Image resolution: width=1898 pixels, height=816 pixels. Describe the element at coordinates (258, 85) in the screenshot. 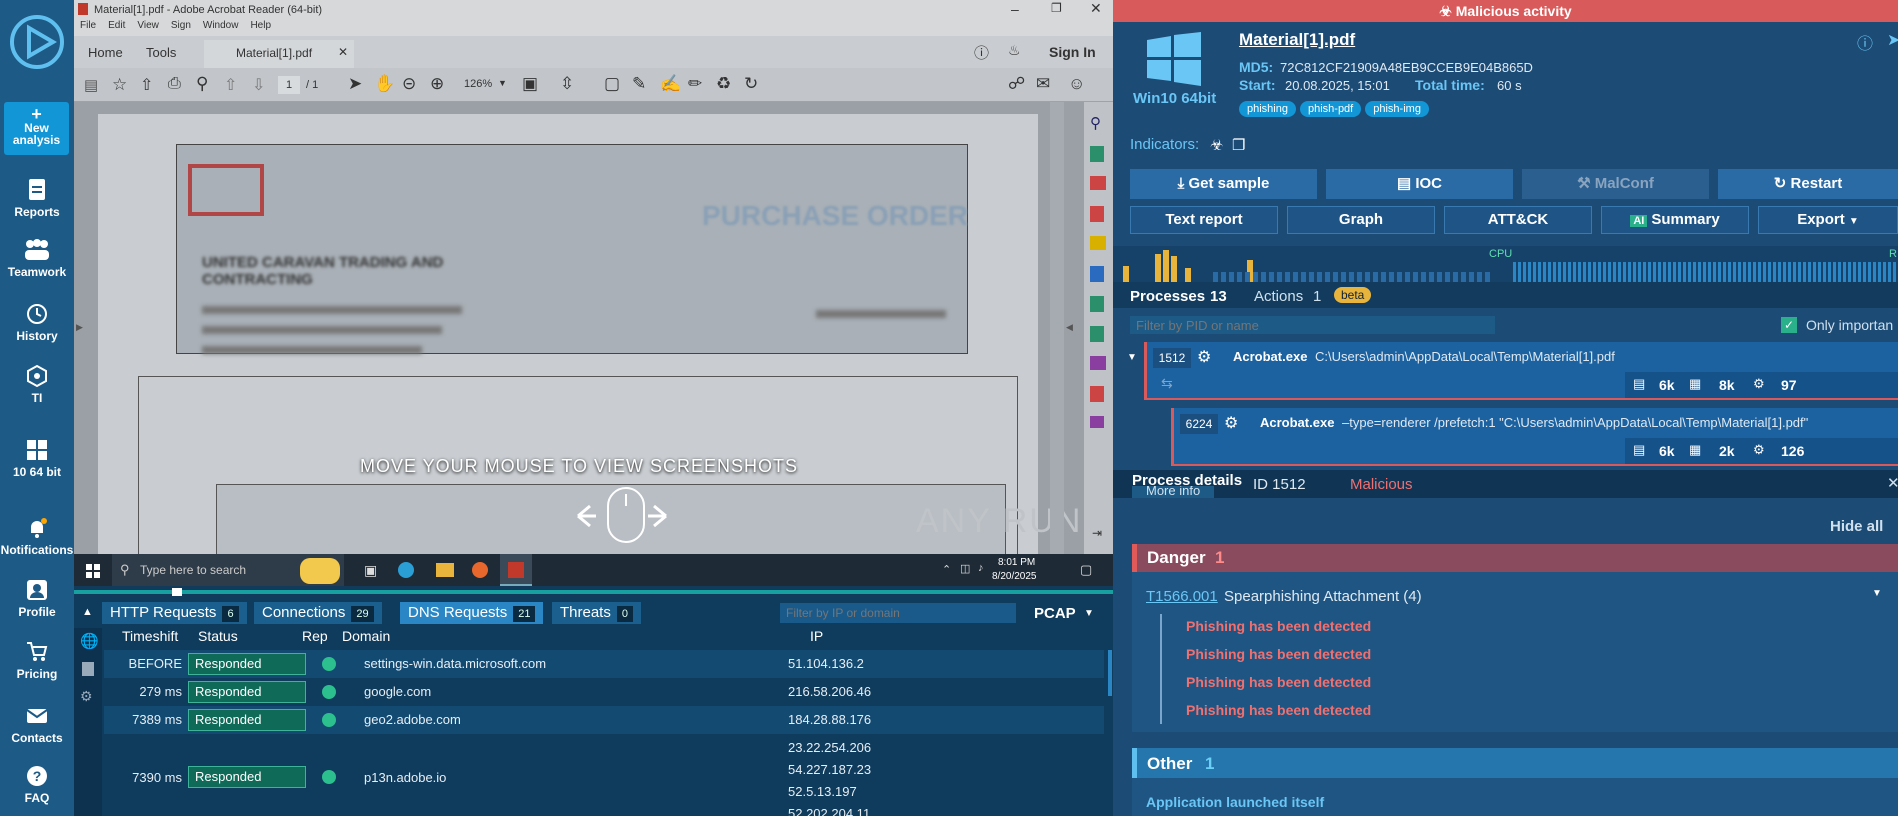

I see `next-page-icon: ⇩` at that location.